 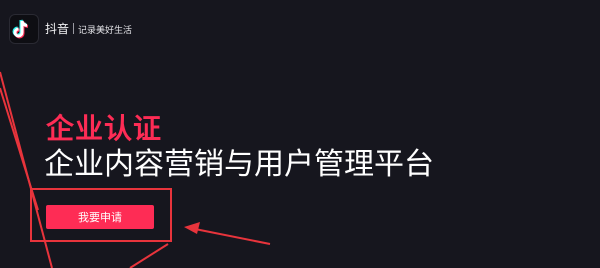 I want to click on annotation-arrow-shaft, so click(x=230, y=236).